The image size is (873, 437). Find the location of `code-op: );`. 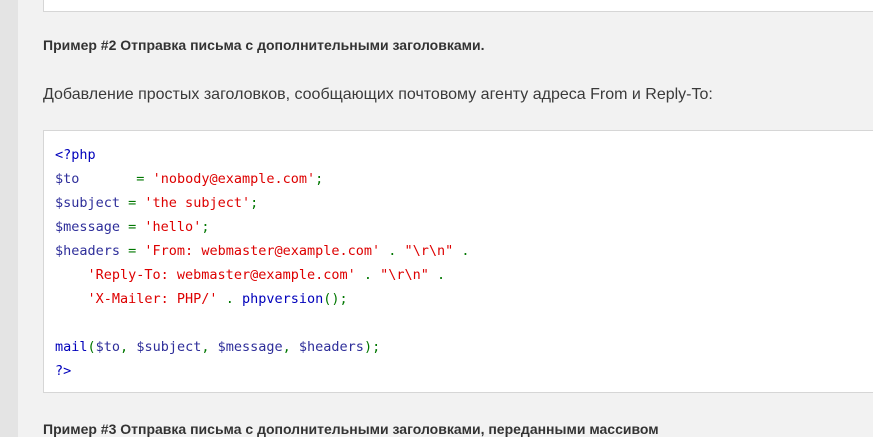

code-op: ); is located at coordinates (372, 347).